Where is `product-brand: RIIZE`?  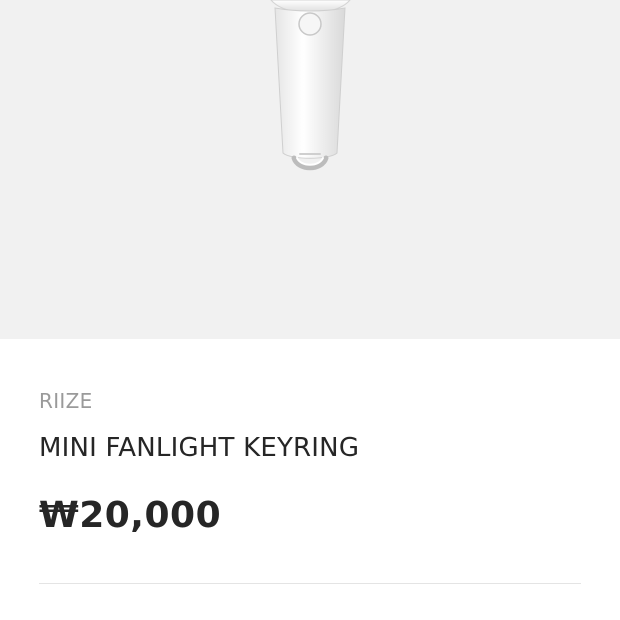 product-brand: RIIZE is located at coordinates (66, 401).